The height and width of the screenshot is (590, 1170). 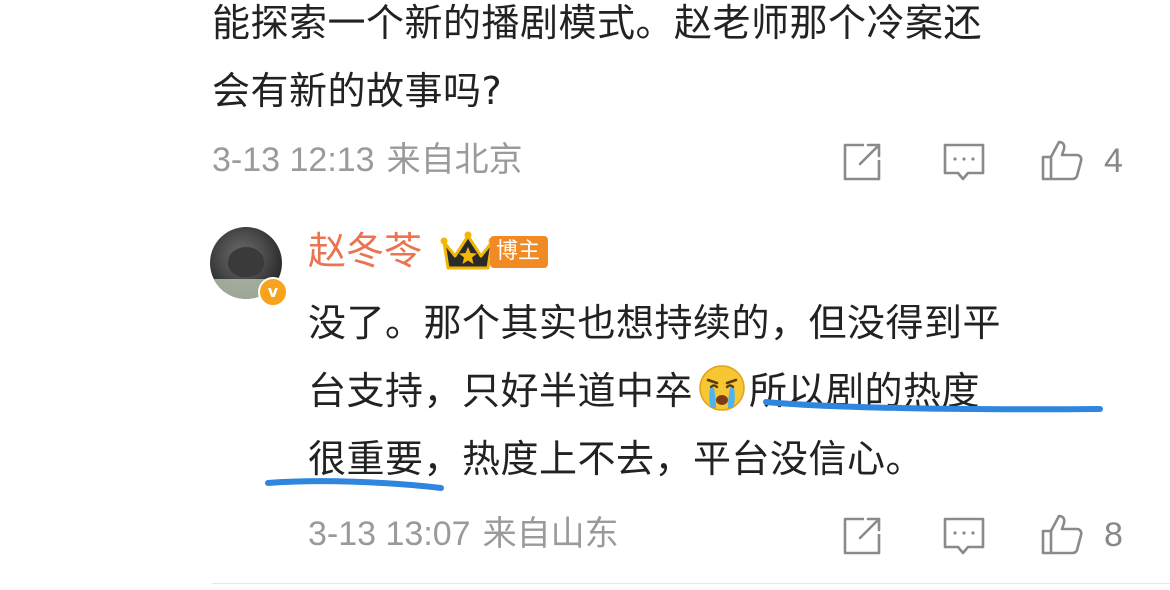 I want to click on share-button, so click(x=862, y=162).